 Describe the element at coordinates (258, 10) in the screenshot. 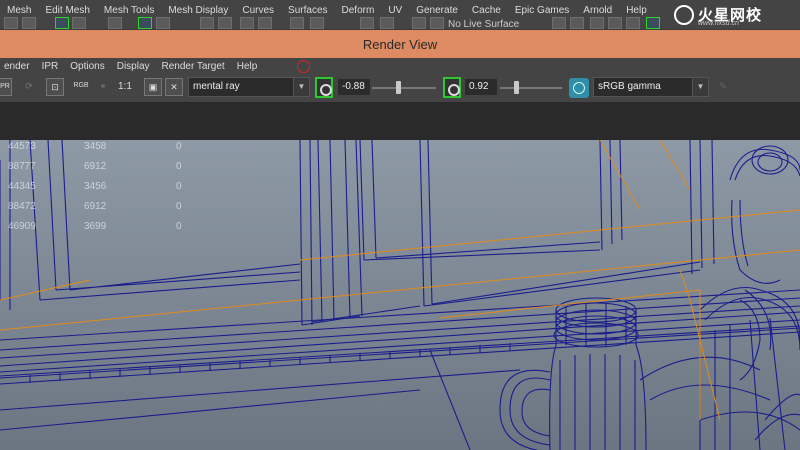

I see `menu-curves: Curves` at that location.